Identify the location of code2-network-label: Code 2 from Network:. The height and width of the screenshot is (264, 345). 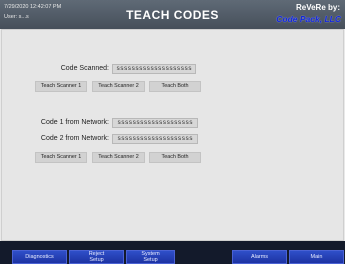
(74, 138).